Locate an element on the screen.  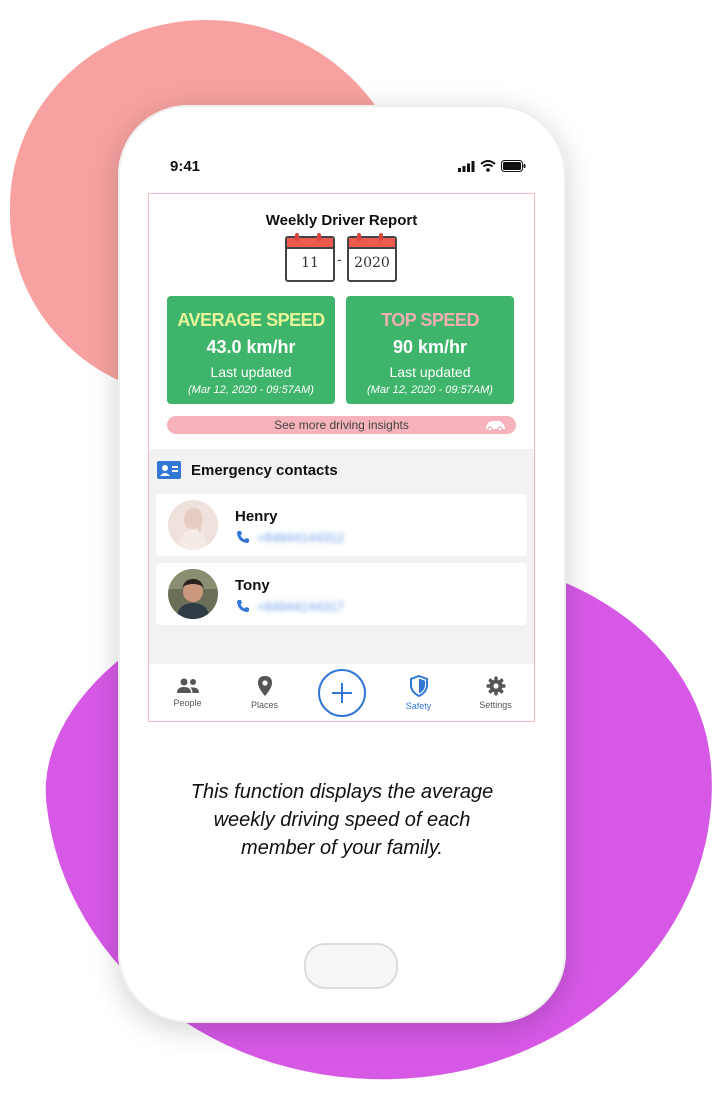
report-title: Weekly Driver Report is located at coordinates (341, 220).